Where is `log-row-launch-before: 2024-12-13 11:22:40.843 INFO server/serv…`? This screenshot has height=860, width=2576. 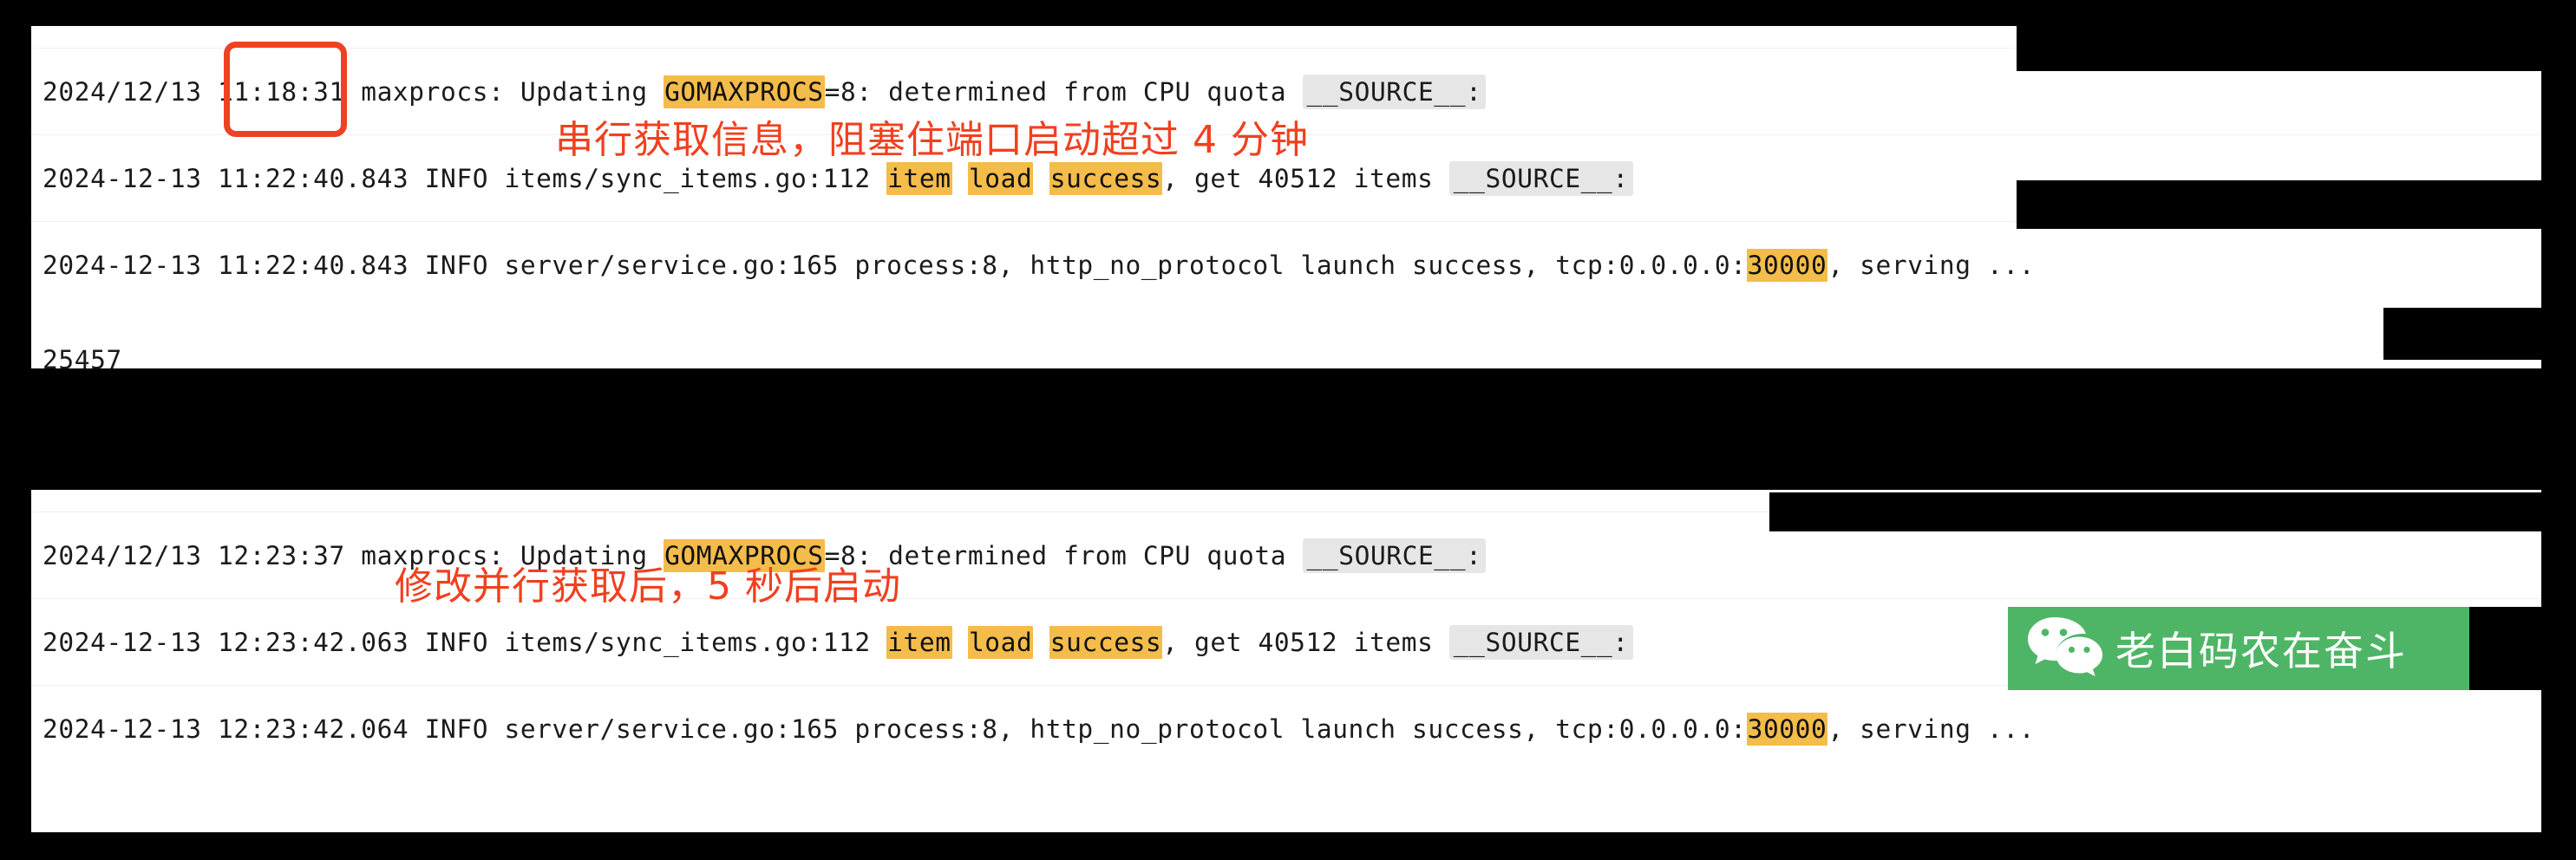
log-row-launch-before: 2024-12-13 11:22:40.843 INFO server/serv… is located at coordinates (1285, 266).